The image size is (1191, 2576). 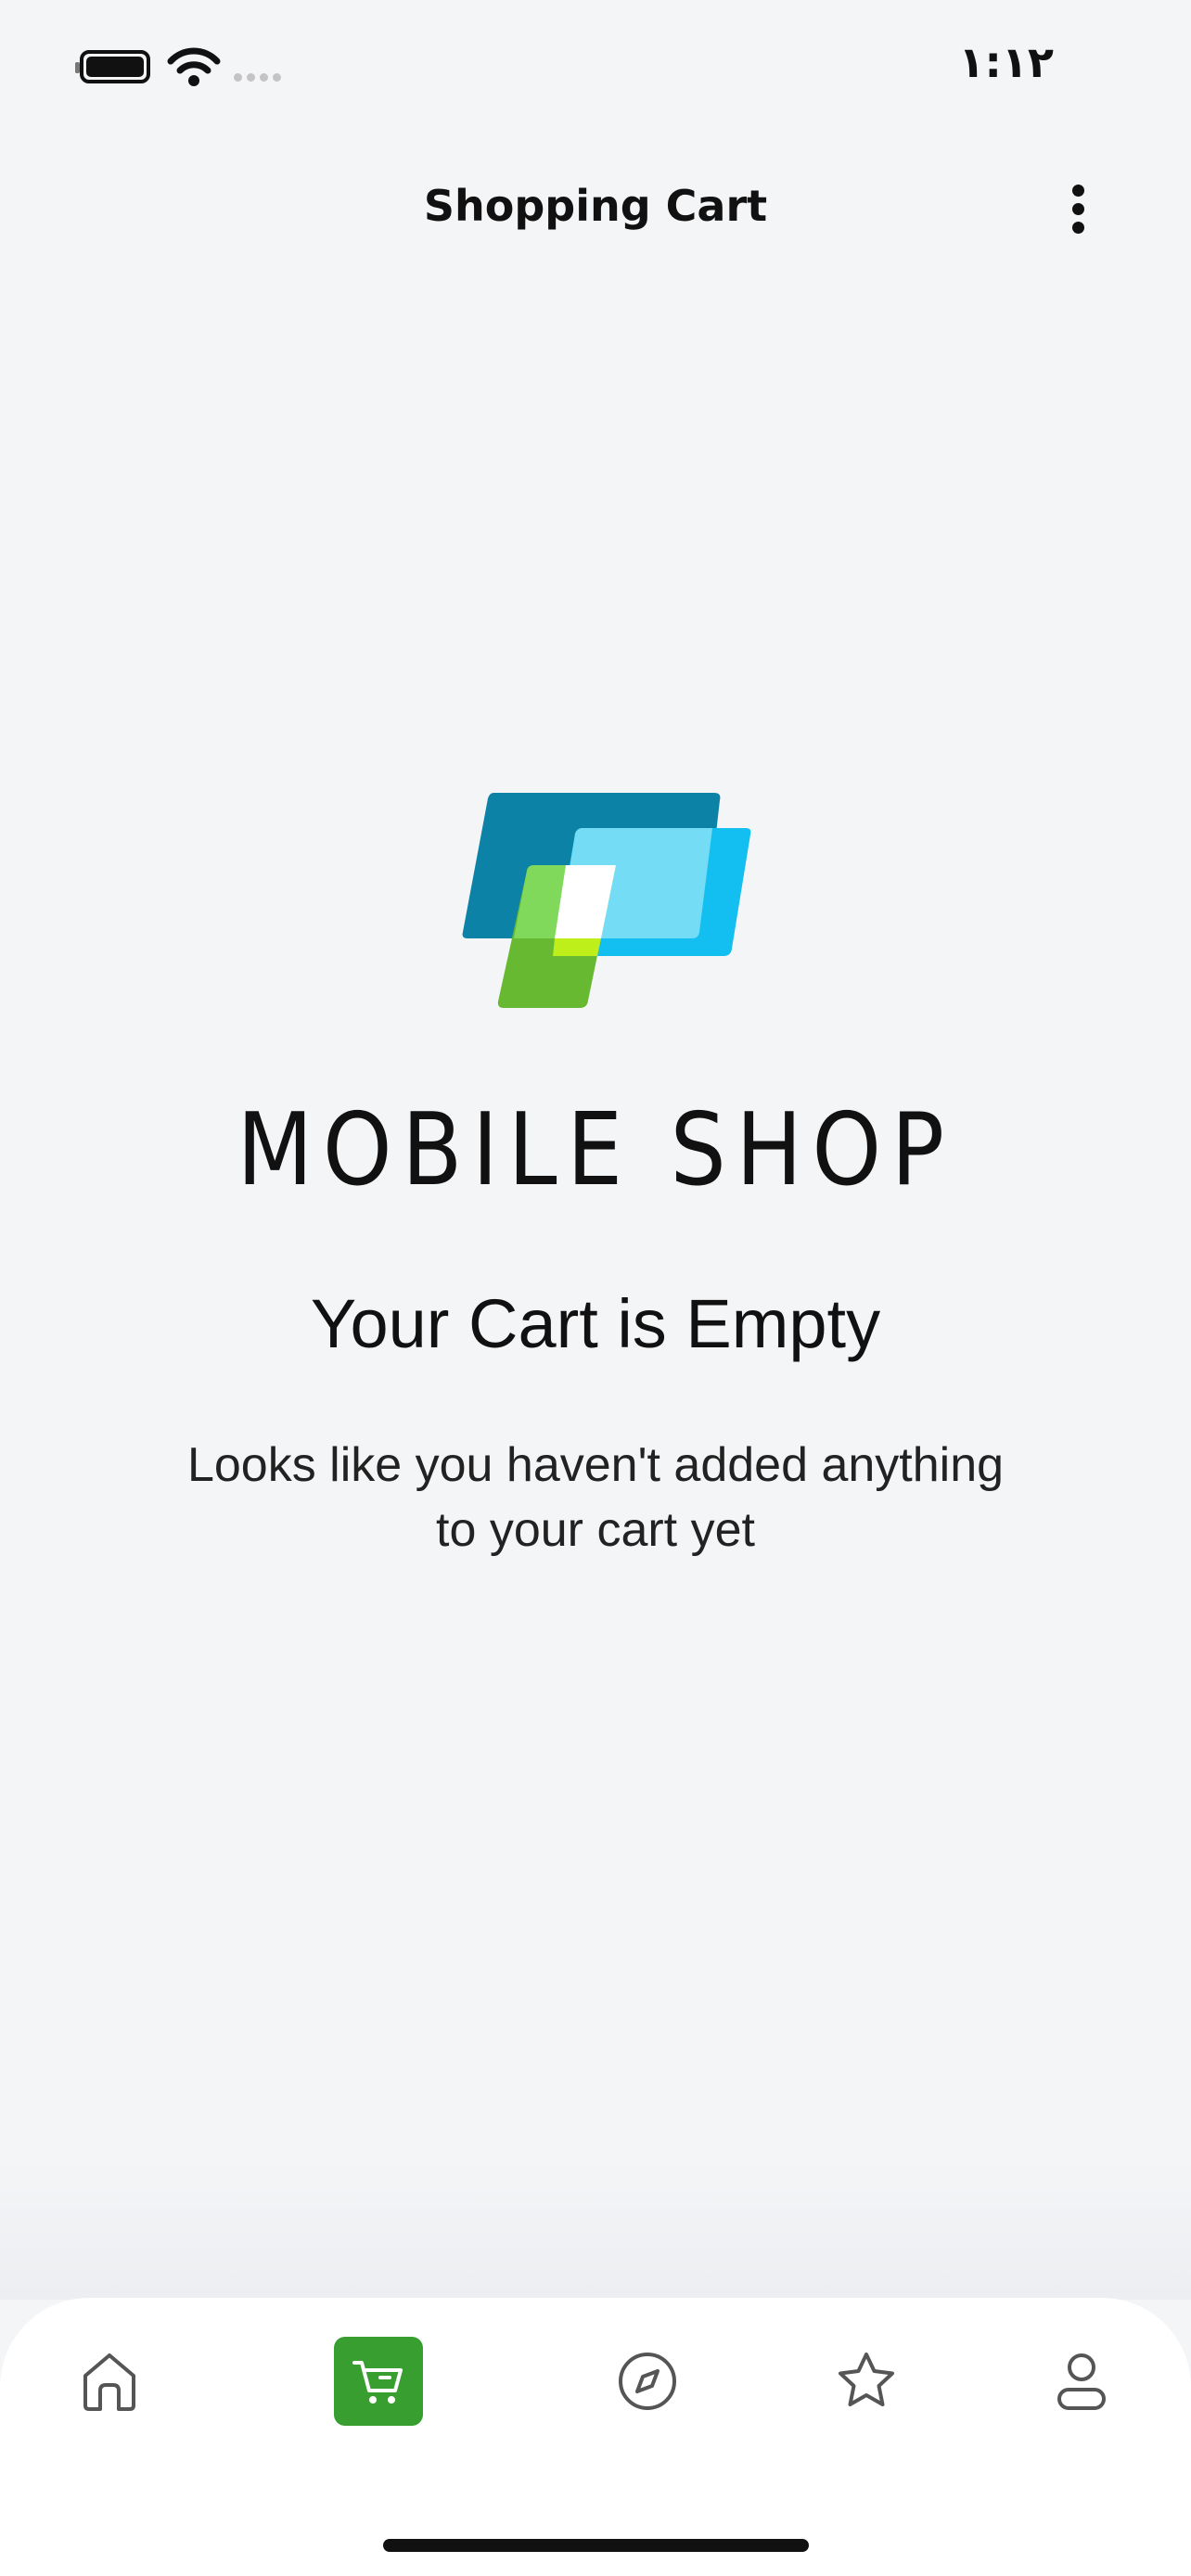 I want to click on battery-icon, so click(x=112, y=66).